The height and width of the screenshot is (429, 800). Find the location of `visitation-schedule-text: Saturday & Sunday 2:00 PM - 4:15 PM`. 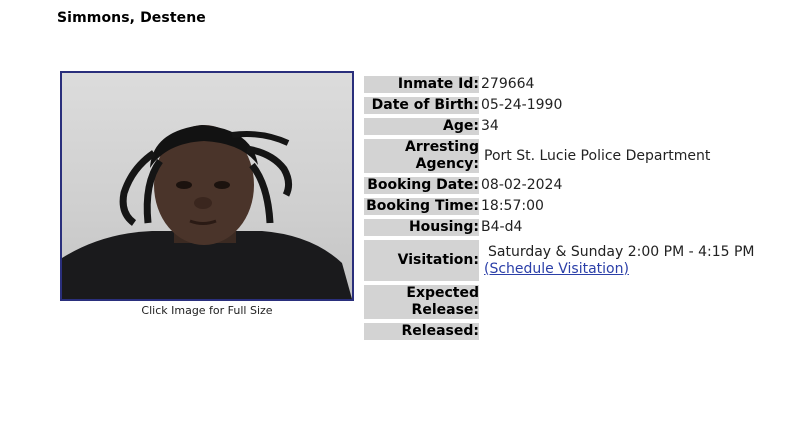

visitation-schedule-text: Saturday & Sunday 2:00 PM - 4:15 PM is located at coordinates (621, 251).